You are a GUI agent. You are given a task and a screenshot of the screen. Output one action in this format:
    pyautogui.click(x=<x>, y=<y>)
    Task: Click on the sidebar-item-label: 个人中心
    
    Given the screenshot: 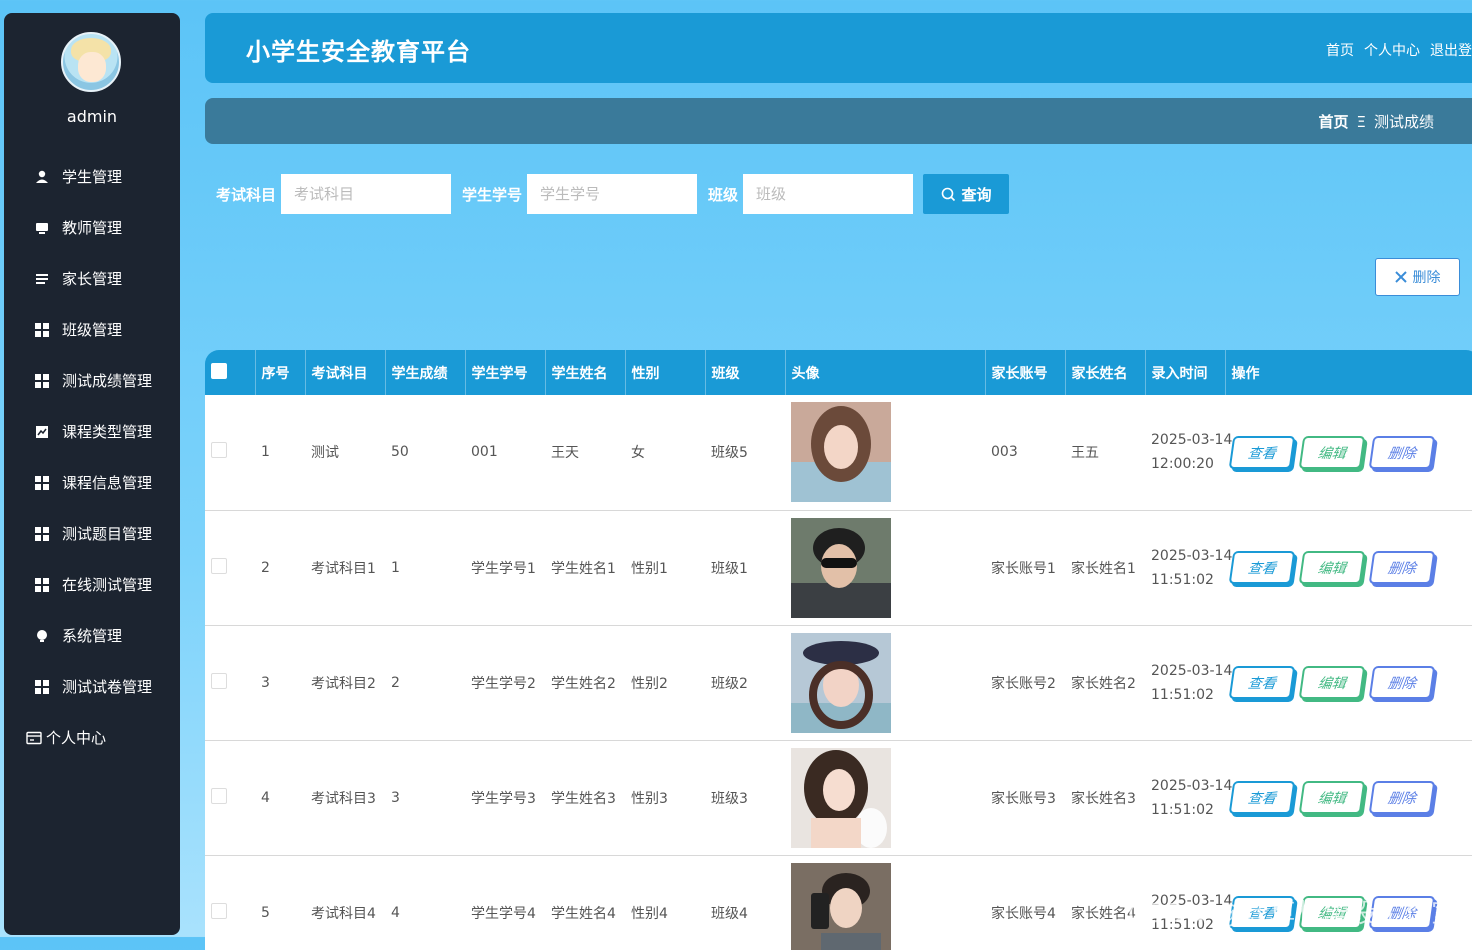 What is the action you would take?
    pyautogui.click(x=76, y=737)
    